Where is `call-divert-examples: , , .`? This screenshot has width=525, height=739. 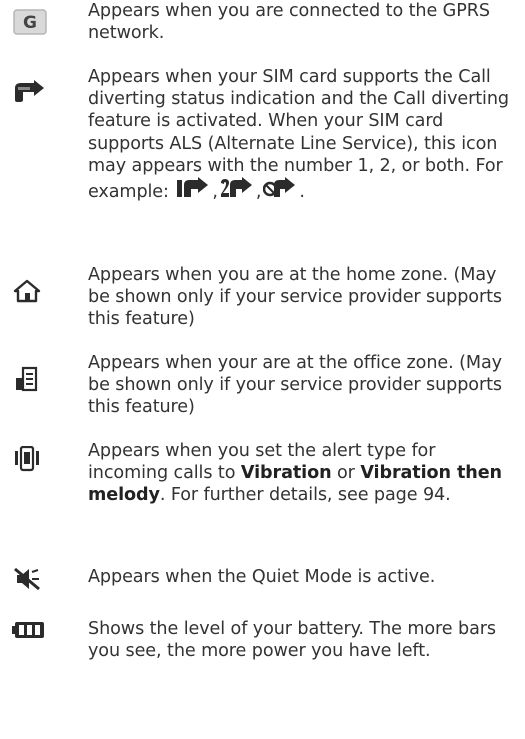 call-divert-examples: , , . is located at coordinates (239, 192).